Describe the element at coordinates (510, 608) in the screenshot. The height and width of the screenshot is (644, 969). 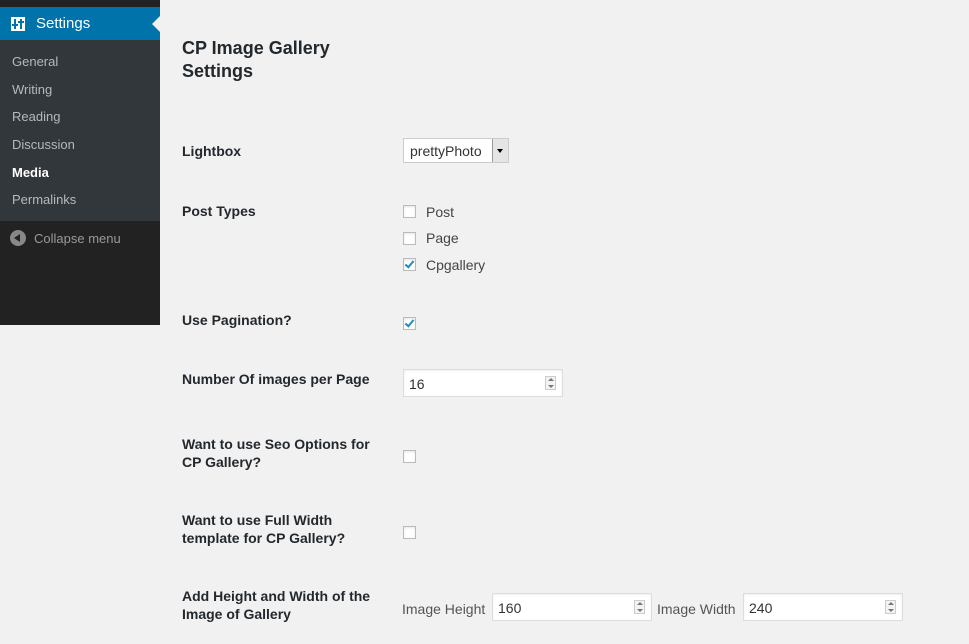
I see `image-height-value: 160` at that location.